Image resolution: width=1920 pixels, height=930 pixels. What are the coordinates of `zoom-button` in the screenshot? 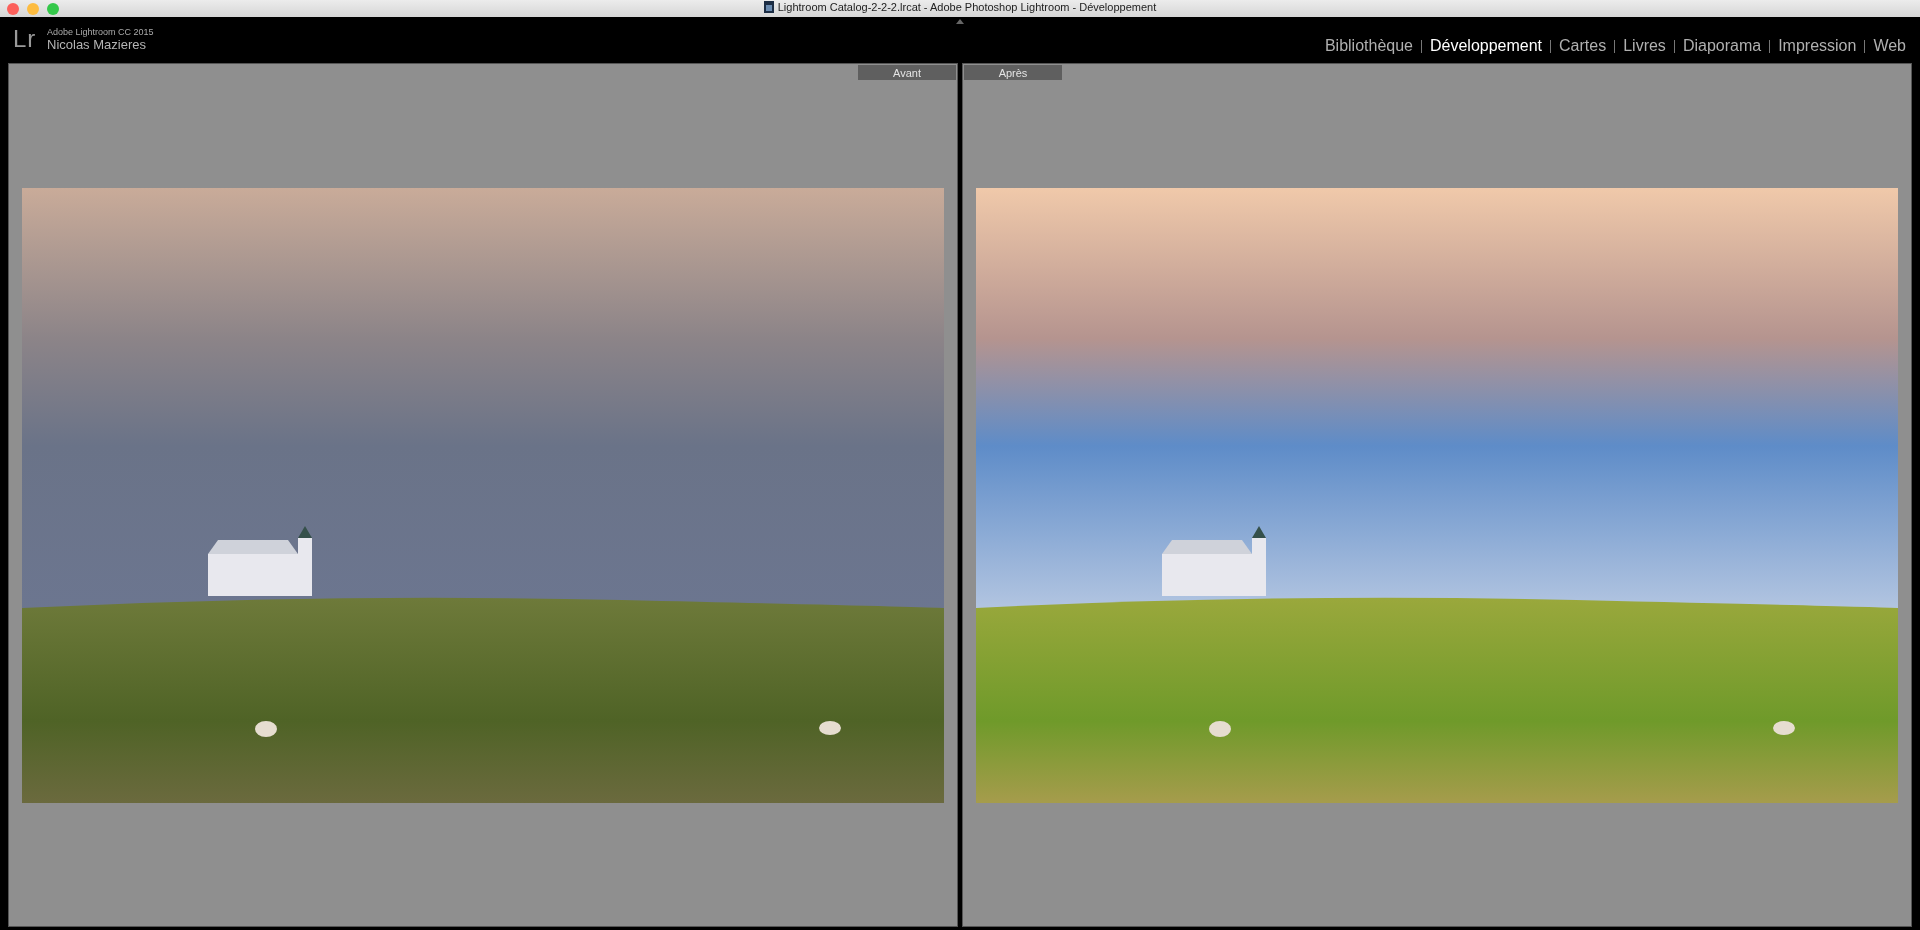 It's located at (53, 8).